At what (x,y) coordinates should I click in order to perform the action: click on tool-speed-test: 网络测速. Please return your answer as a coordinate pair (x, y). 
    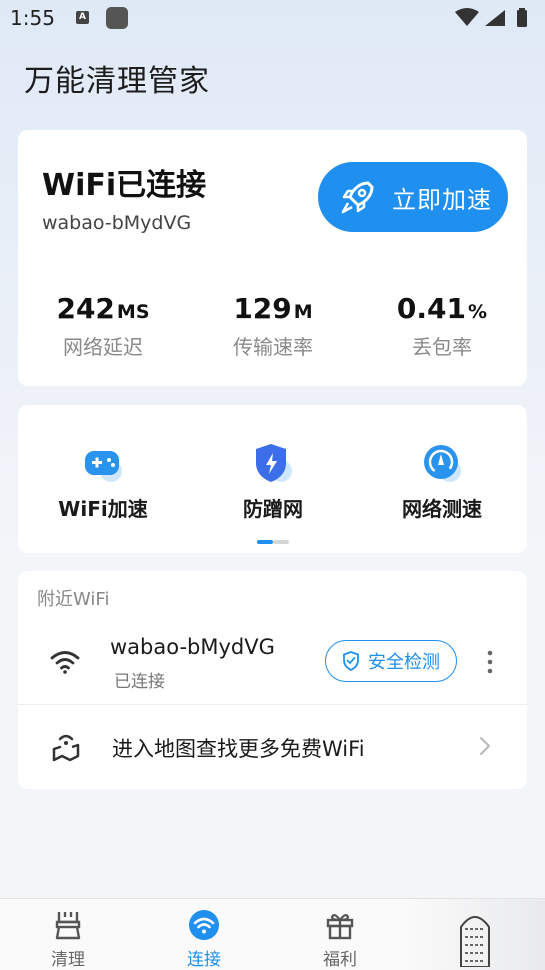
    Looking at the image, I should click on (442, 481).